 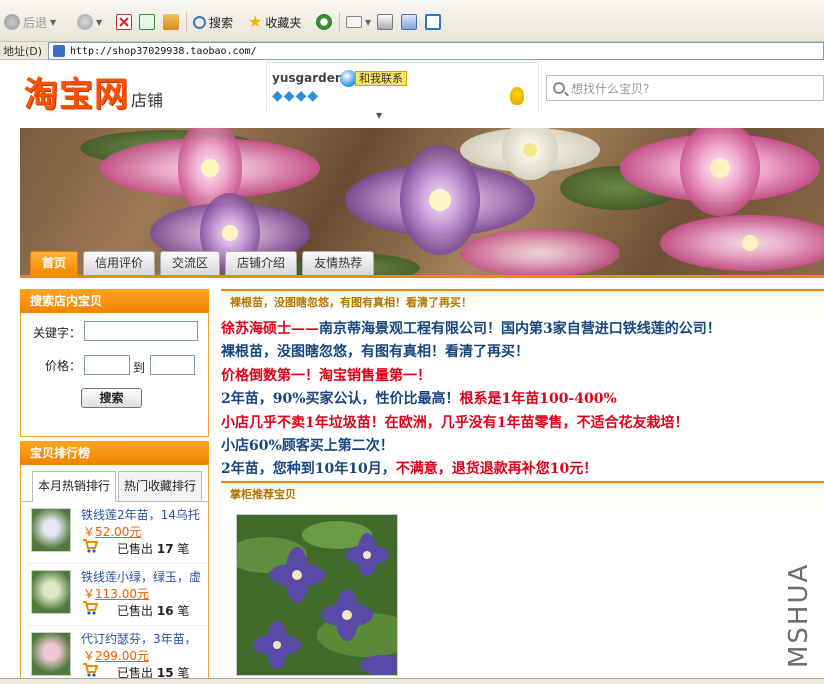 I want to click on messenger-icon, so click(x=433, y=22).